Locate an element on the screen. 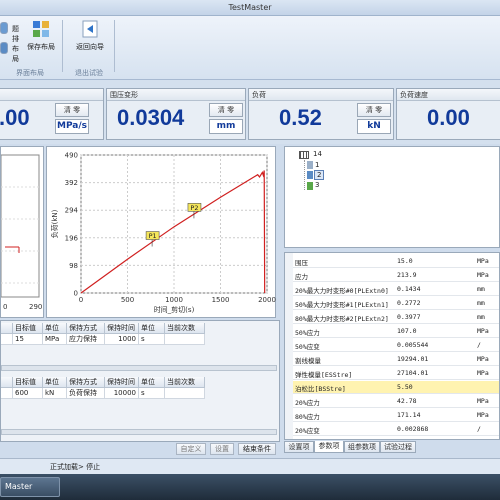  tree-item-2-selected: 2 is located at coordinates (319, 175).